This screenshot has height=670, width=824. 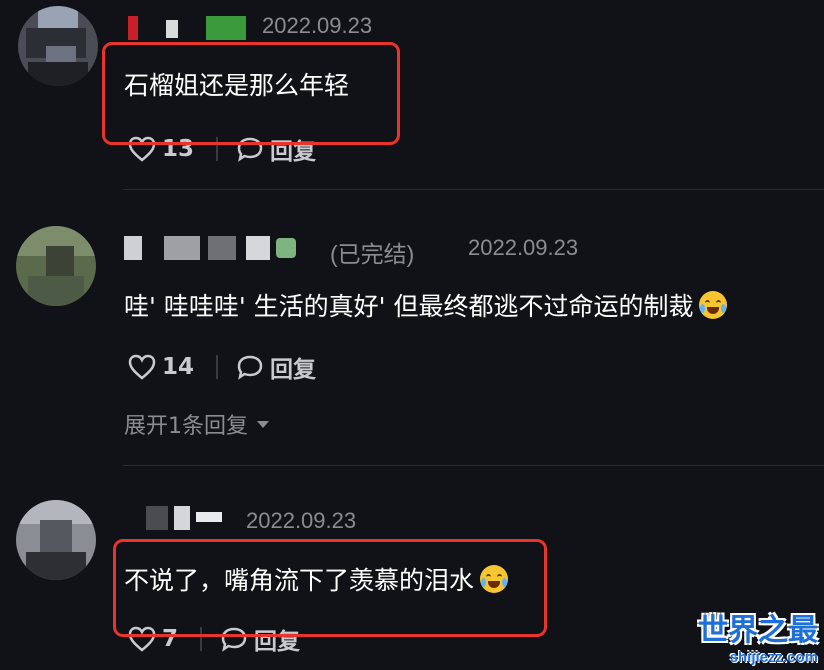 What do you see at coordinates (222, 367) in the screenshot?
I see `comment-actions: 14 回复` at bounding box center [222, 367].